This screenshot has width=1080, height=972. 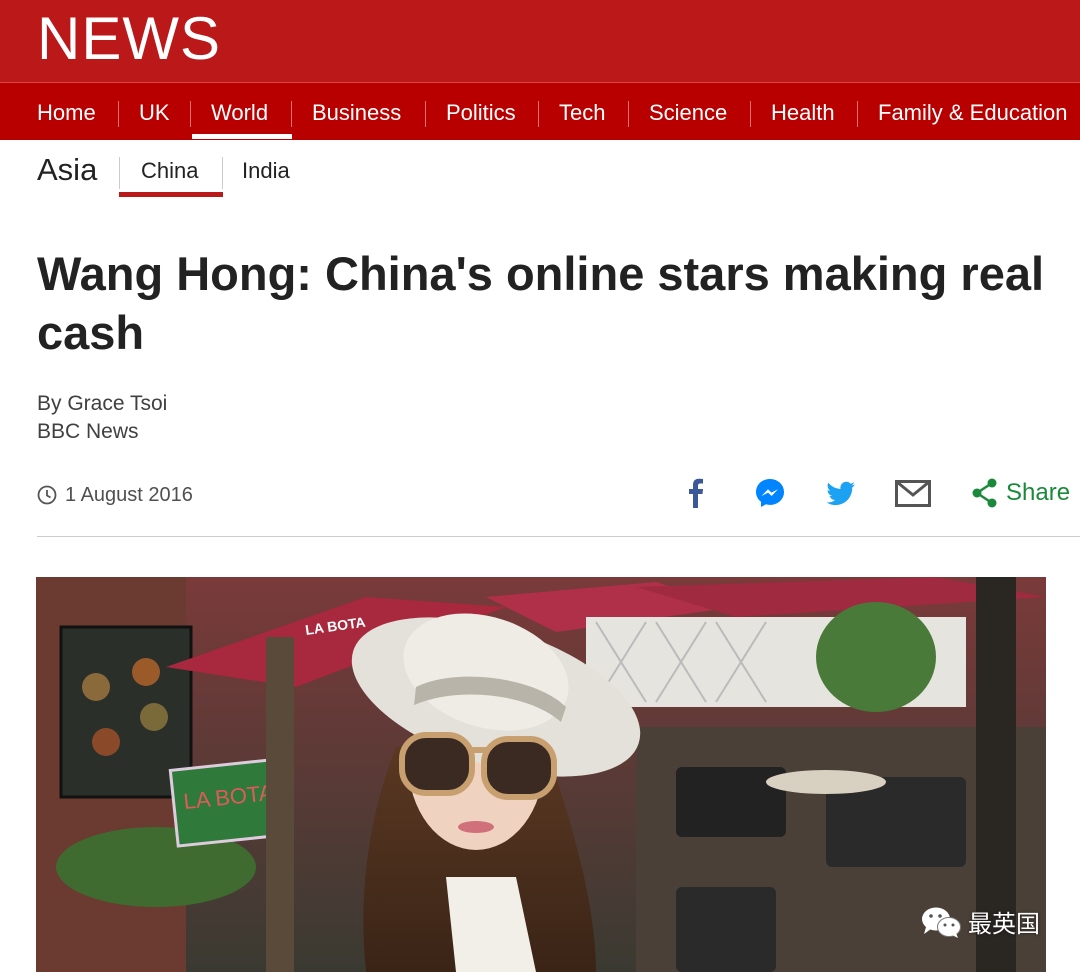 What do you see at coordinates (540, 41) in the screenshot?
I see `masthead: NEWS` at bounding box center [540, 41].